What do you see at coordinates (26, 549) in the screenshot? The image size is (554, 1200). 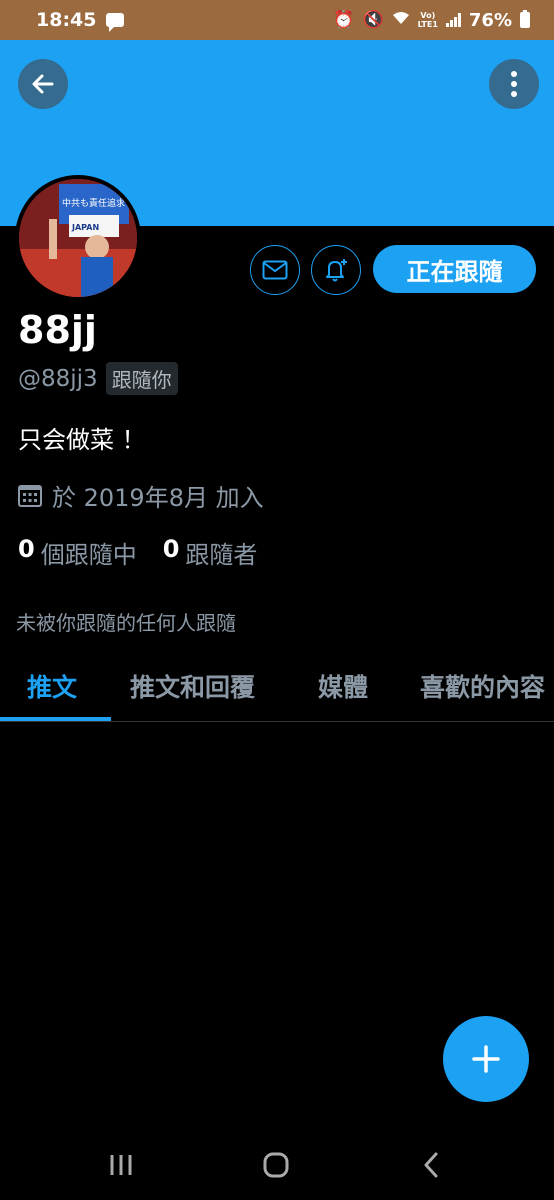 I see `following-count: 0` at bounding box center [26, 549].